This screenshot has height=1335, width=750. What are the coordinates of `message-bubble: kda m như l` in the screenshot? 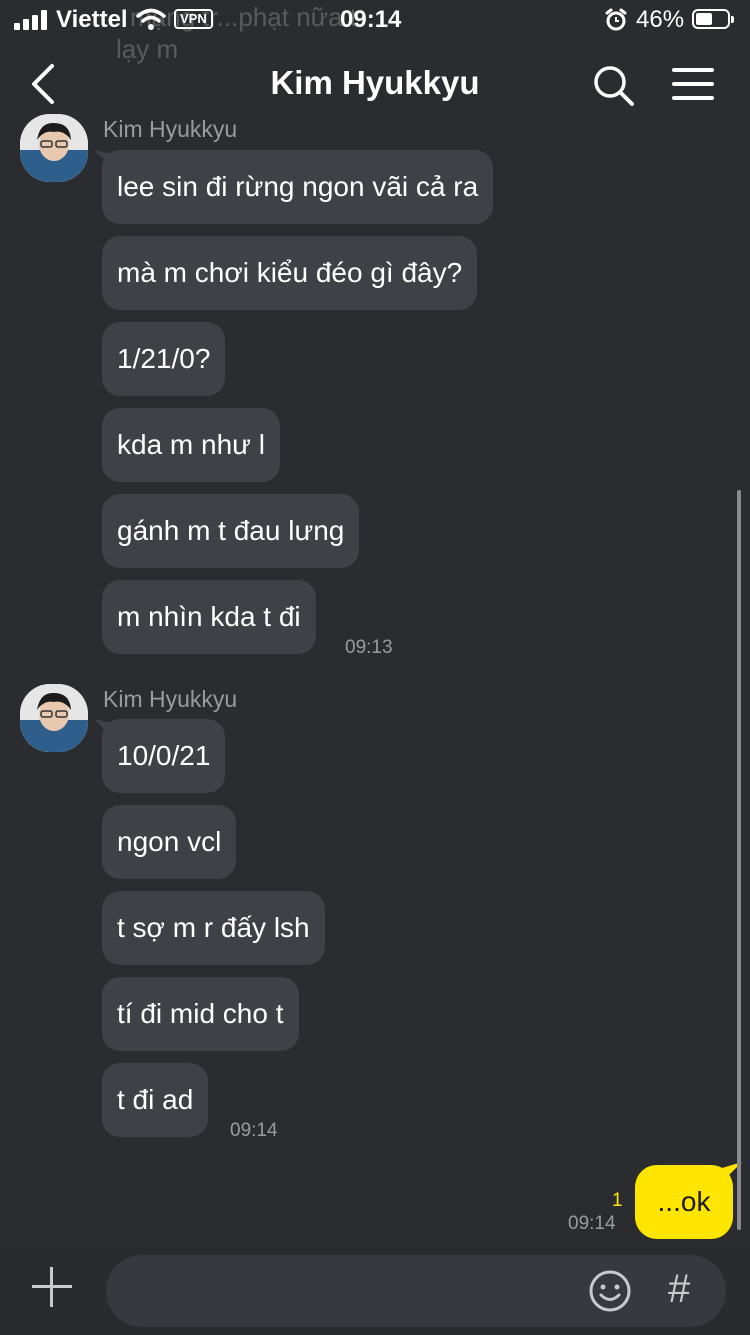 It's located at (191, 445).